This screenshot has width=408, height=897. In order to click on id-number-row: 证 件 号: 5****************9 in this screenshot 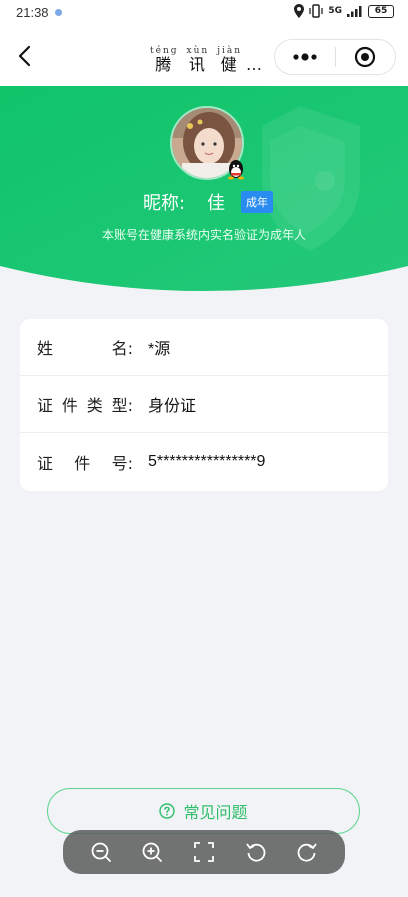, I will do `click(204, 461)`.